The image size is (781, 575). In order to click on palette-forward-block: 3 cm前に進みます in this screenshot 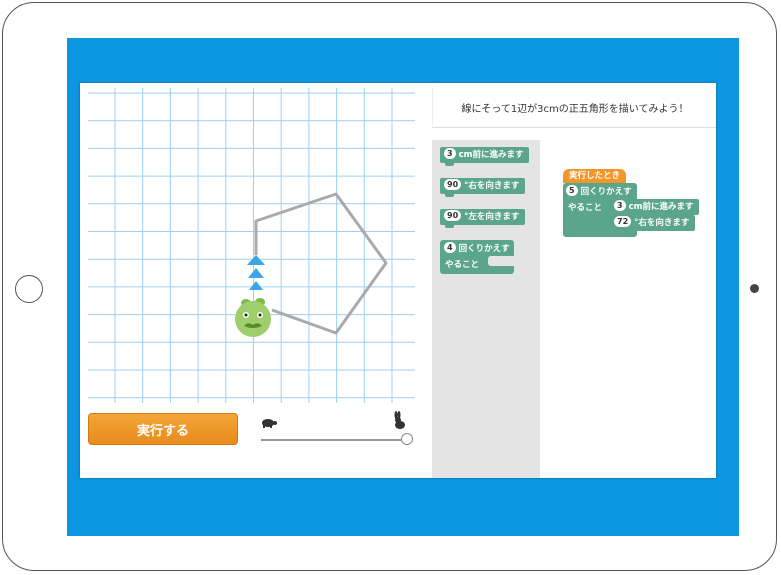, I will do `click(485, 156)`.